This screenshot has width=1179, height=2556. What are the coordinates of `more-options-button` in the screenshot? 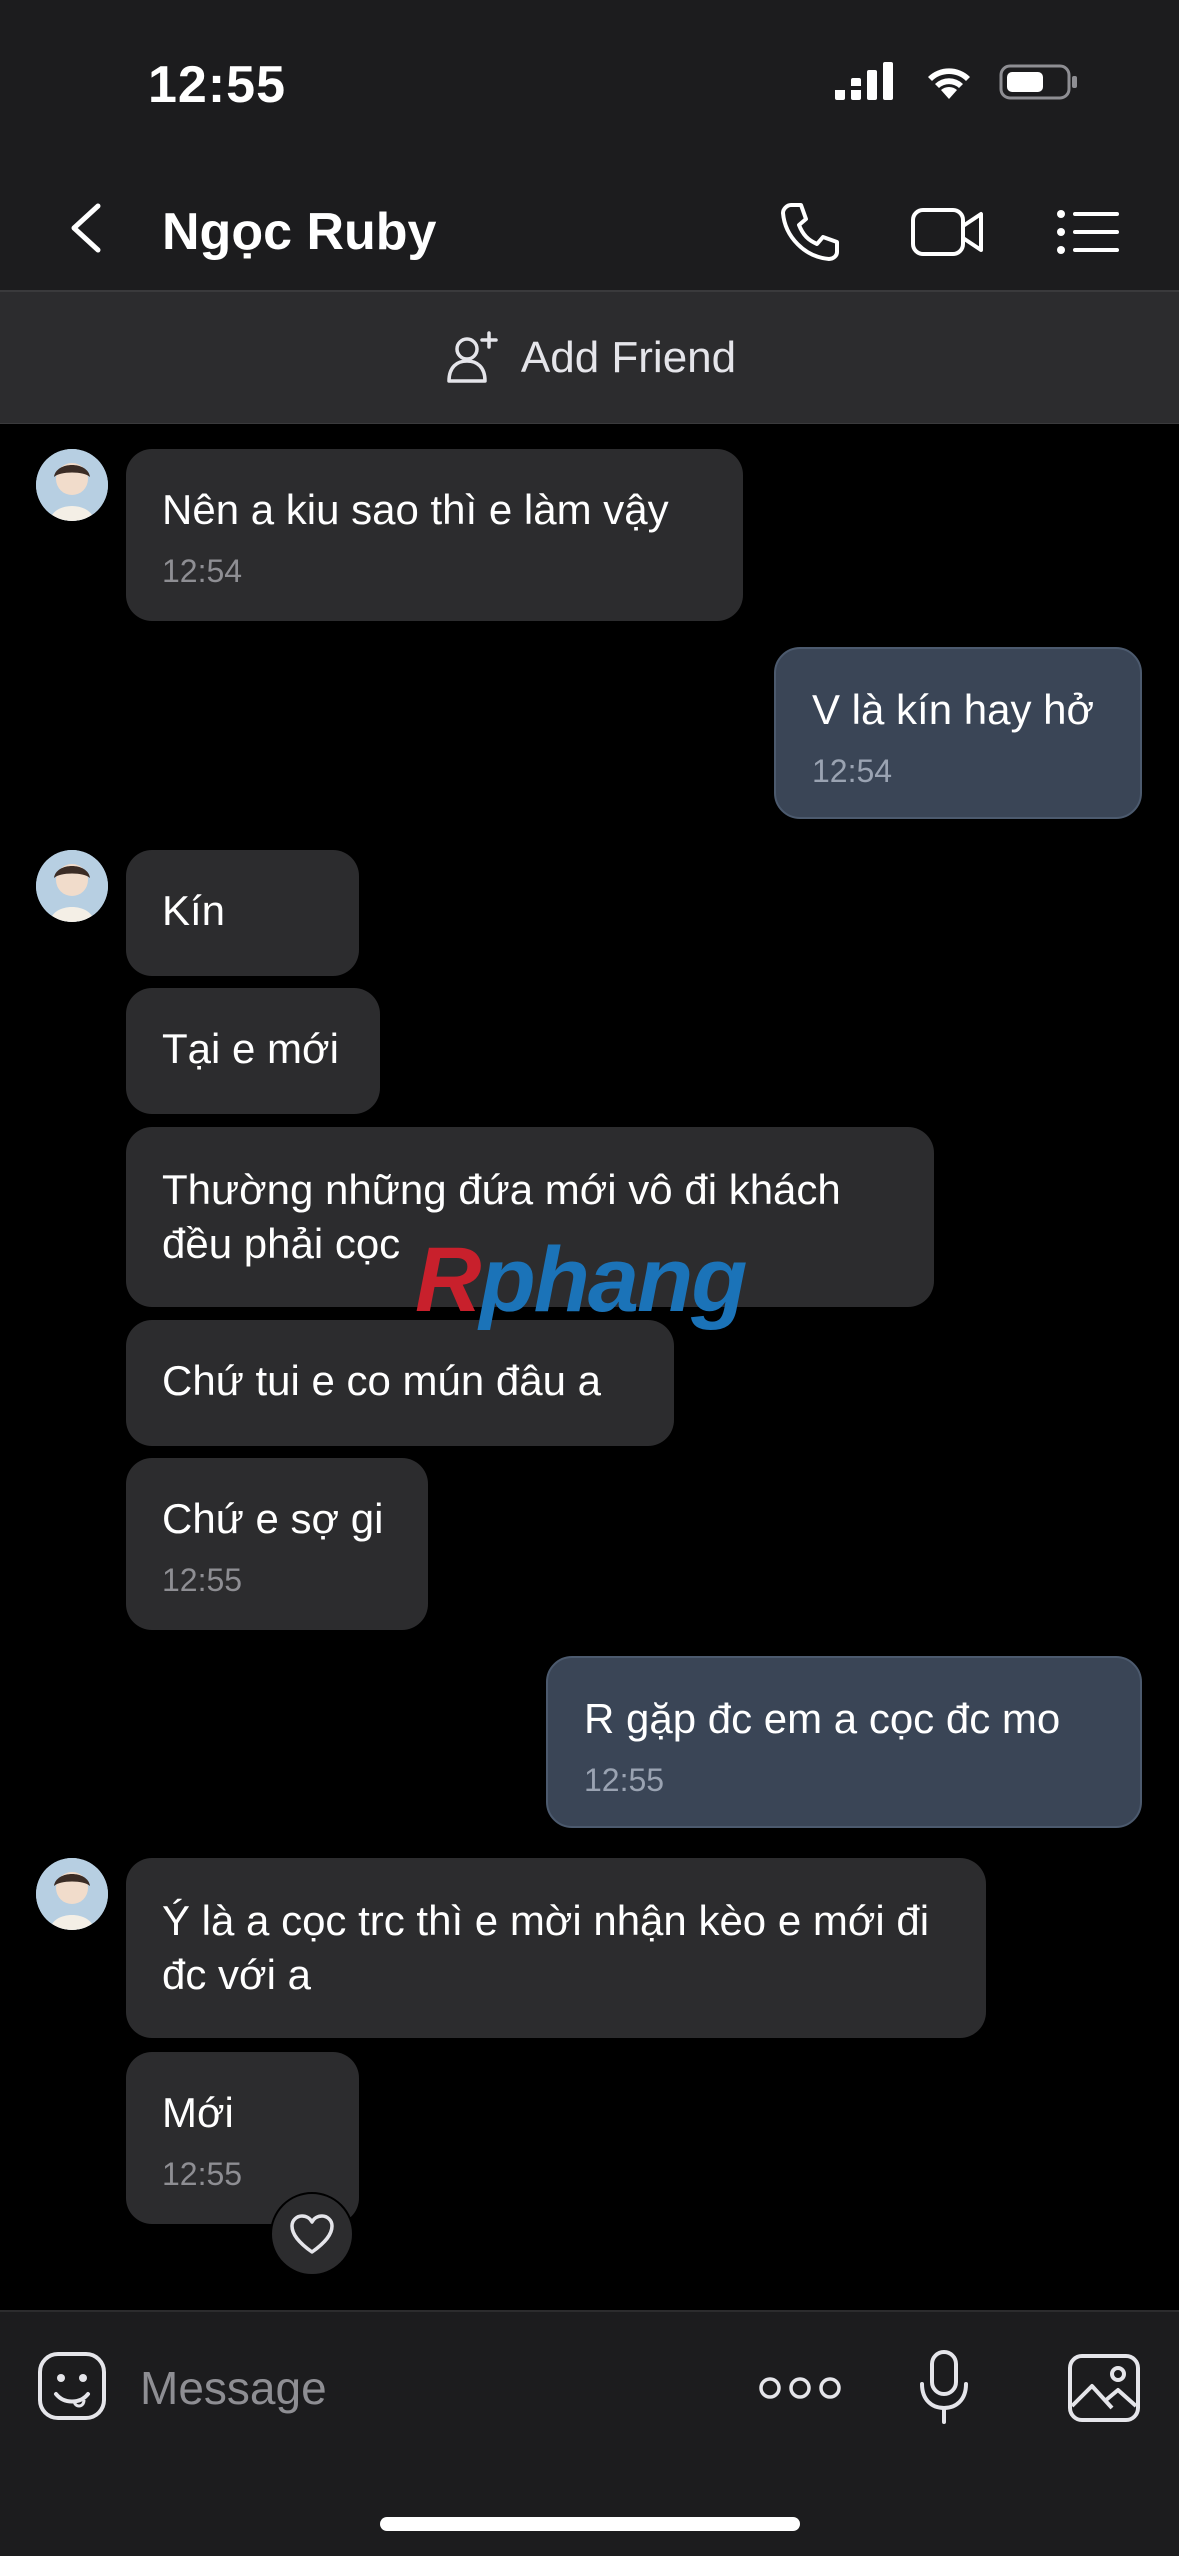 It's located at (800, 2388).